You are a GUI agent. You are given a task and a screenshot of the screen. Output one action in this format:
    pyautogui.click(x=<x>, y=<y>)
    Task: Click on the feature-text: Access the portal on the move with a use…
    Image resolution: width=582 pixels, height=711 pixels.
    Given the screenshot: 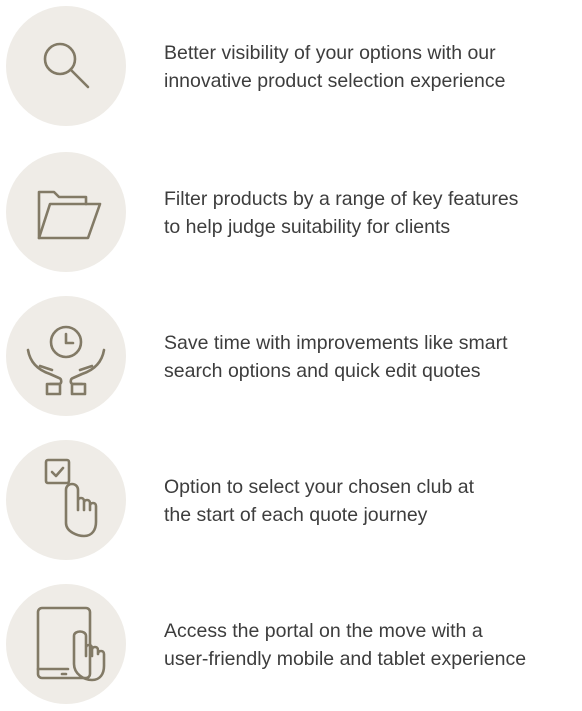 What is the action you would take?
    pyautogui.click(x=345, y=645)
    